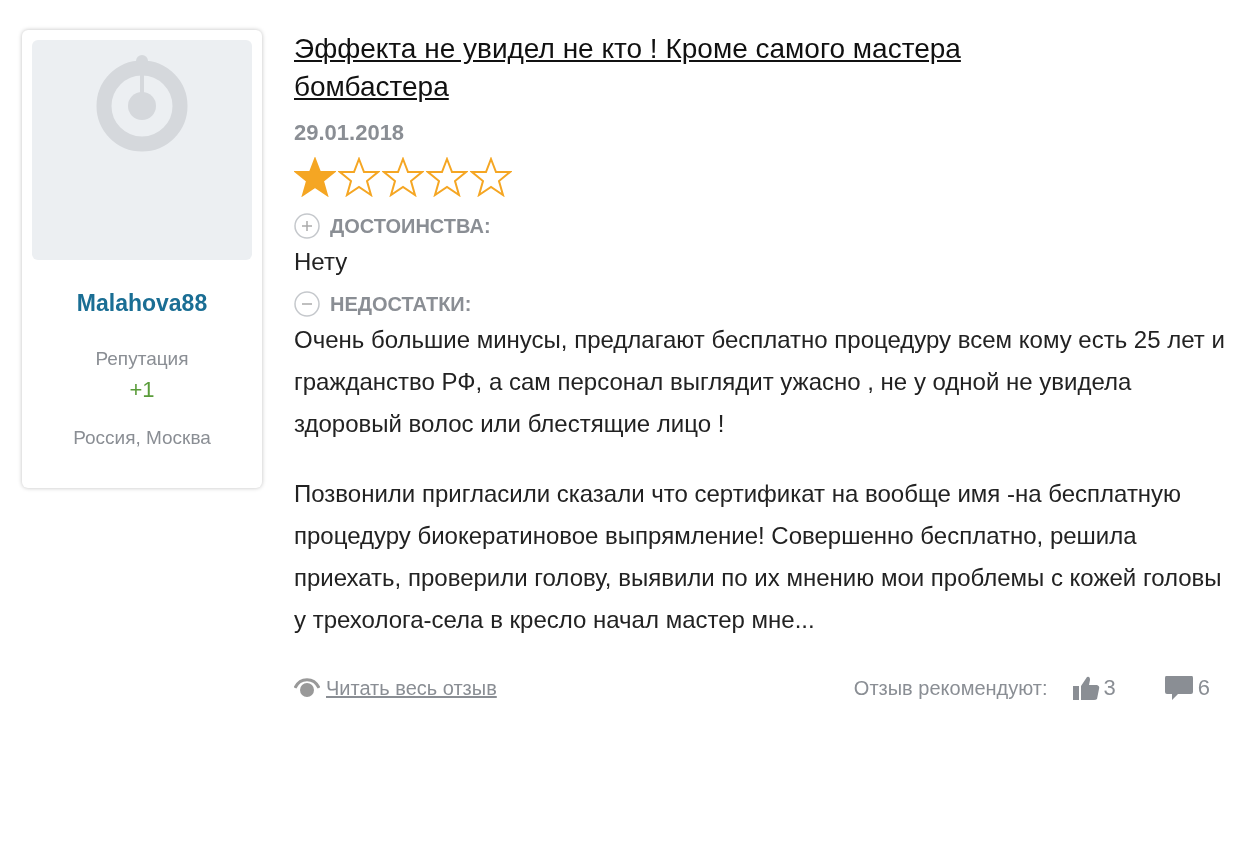 The height and width of the screenshot is (852, 1260). Describe the element at coordinates (1178, 687) in the screenshot. I see `comment-icon` at that location.